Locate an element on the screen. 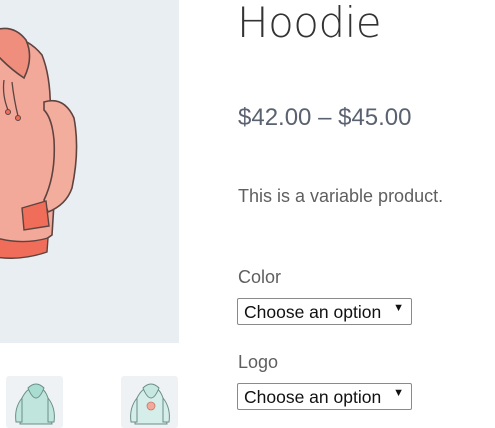 Image resolution: width=495 pixels, height=428 pixels. logo-select-value: Choose an option is located at coordinates (313, 397).